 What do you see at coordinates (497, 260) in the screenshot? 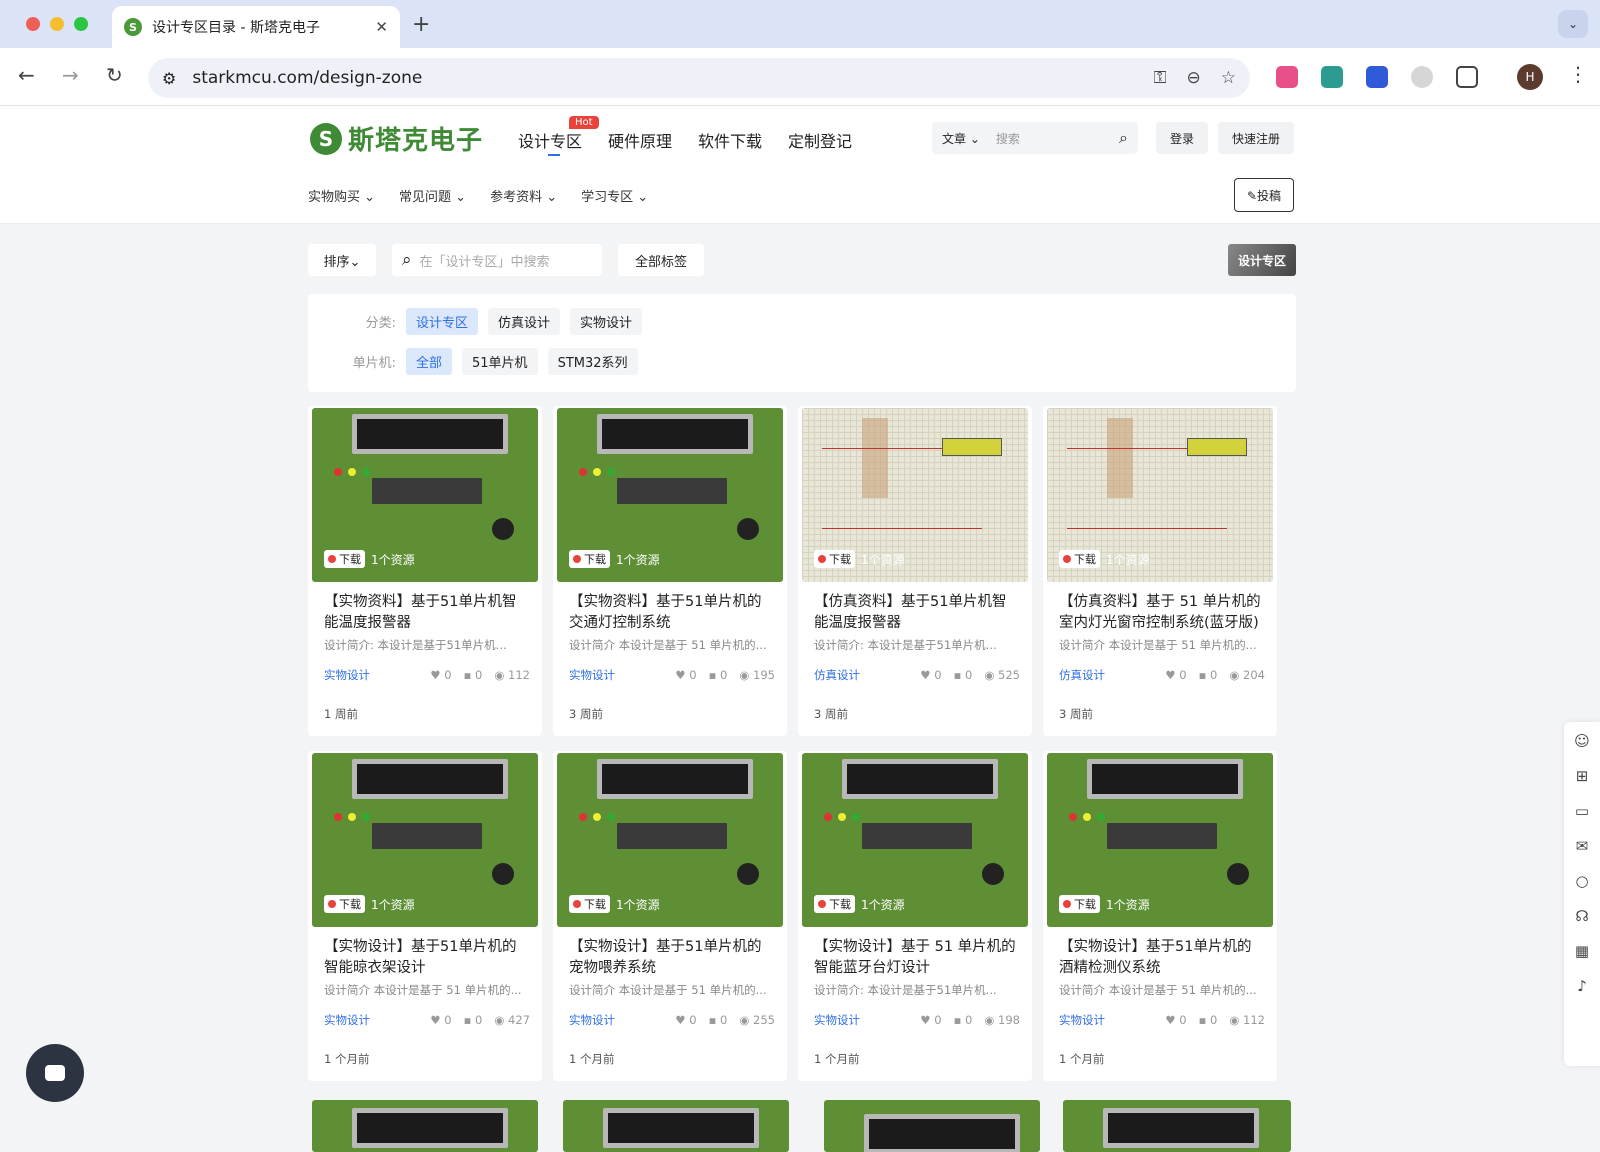
I see `zone-search-input: ⌕ 在「设计专区」中搜索` at bounding box center [497, 260].